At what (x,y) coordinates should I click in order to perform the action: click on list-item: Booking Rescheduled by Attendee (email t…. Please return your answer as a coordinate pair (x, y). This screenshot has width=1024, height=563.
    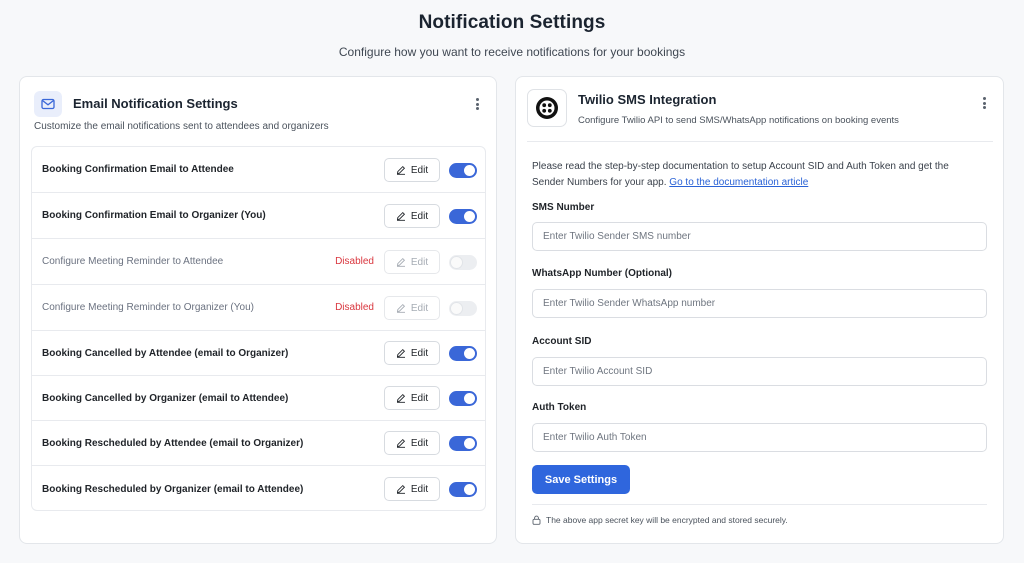
    Looking at the image, I should click on (258, 443).